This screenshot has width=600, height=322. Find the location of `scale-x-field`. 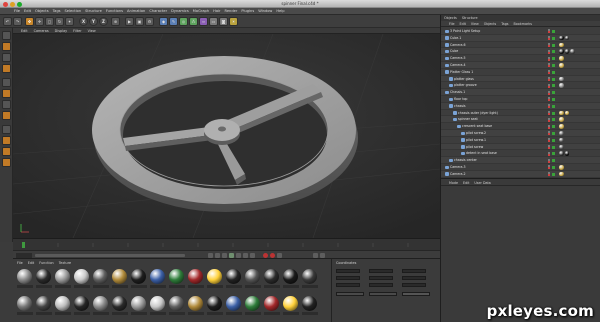

scale-x-field is located at coordinates (381, 271).